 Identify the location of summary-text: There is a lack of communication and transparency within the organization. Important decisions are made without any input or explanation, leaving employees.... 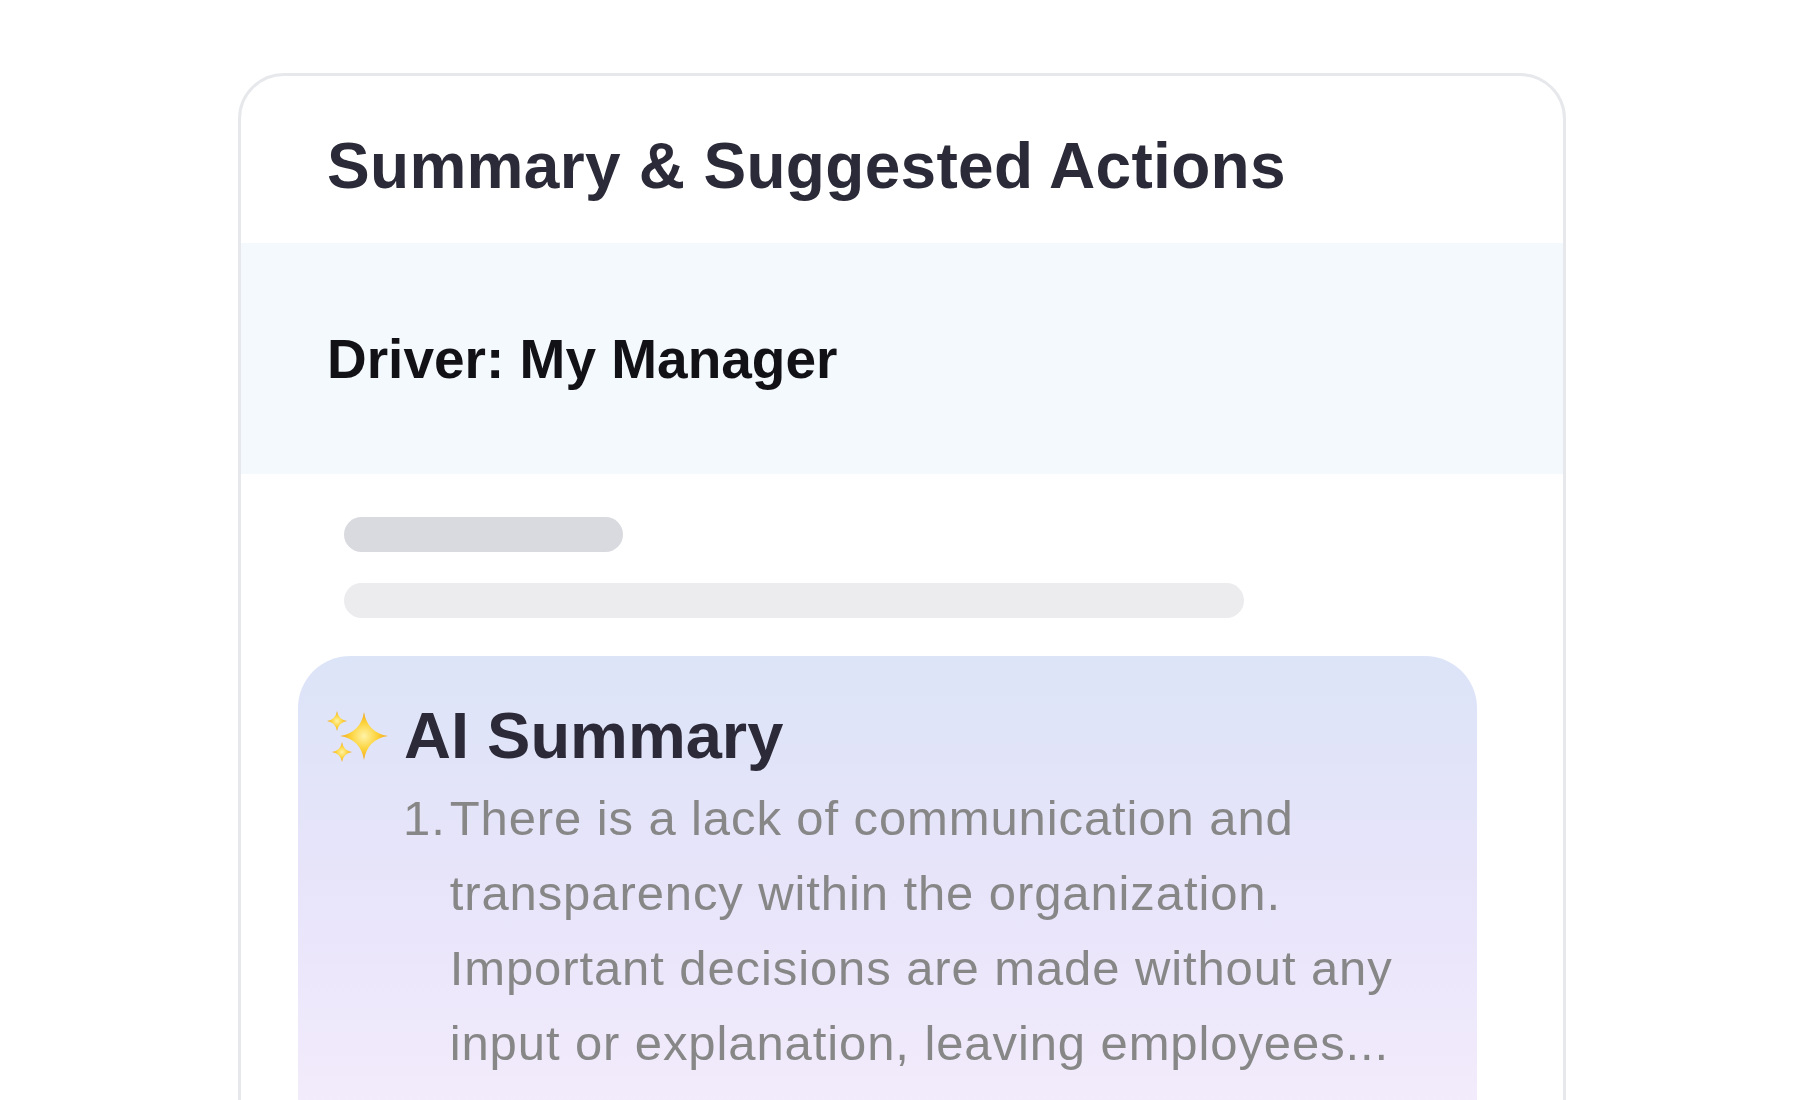
(921, 931).